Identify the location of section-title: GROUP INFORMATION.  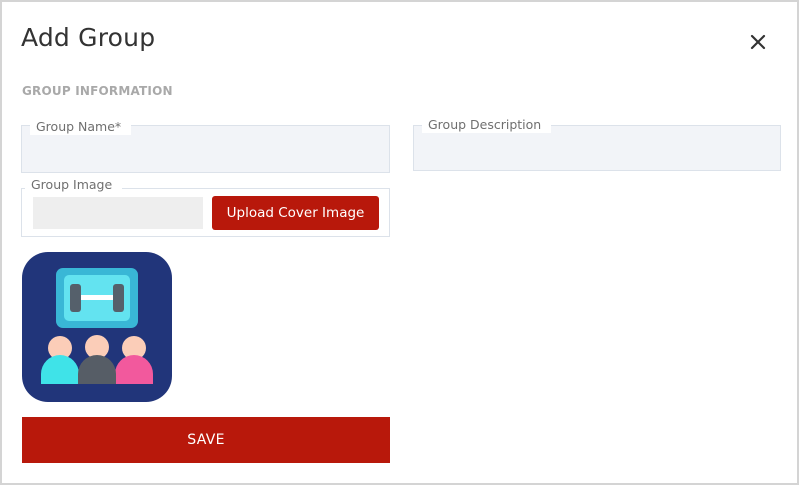
(97, 91).